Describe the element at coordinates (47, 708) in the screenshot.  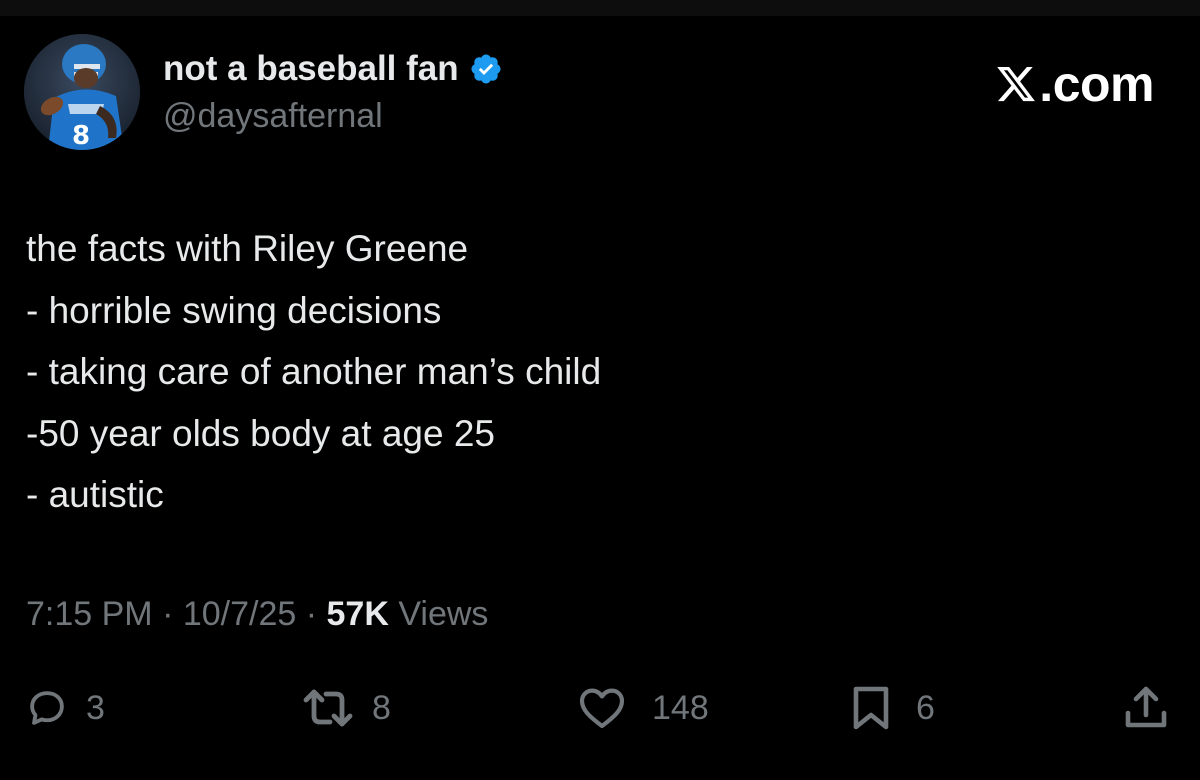
I see `reply-icon` at that location.